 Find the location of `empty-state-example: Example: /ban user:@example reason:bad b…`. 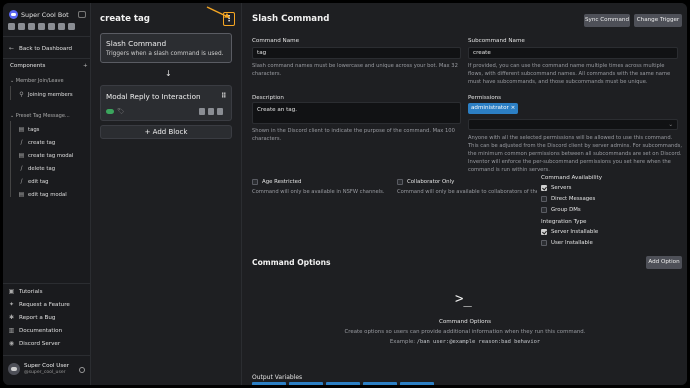

empty-state-example: Example: /ban user:@example reason:bad b… is located at coordinates (465, 342).